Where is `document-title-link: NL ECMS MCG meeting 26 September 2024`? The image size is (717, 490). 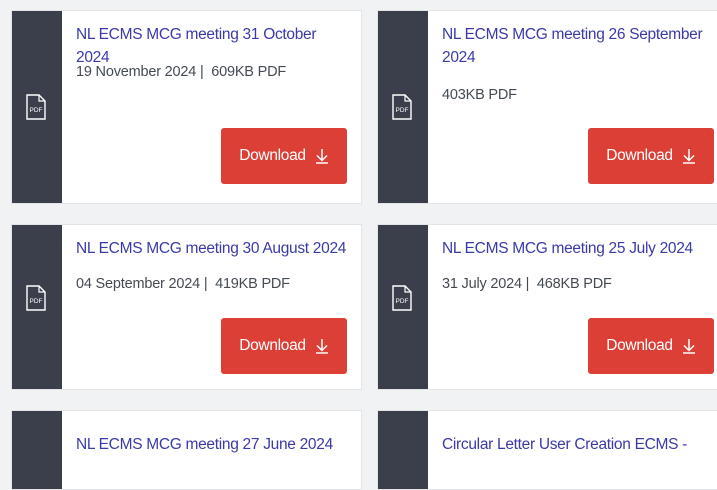 document-title-link: NL ECMS MCG meeting 26 September 2024 is located at coordinates (574, 46).